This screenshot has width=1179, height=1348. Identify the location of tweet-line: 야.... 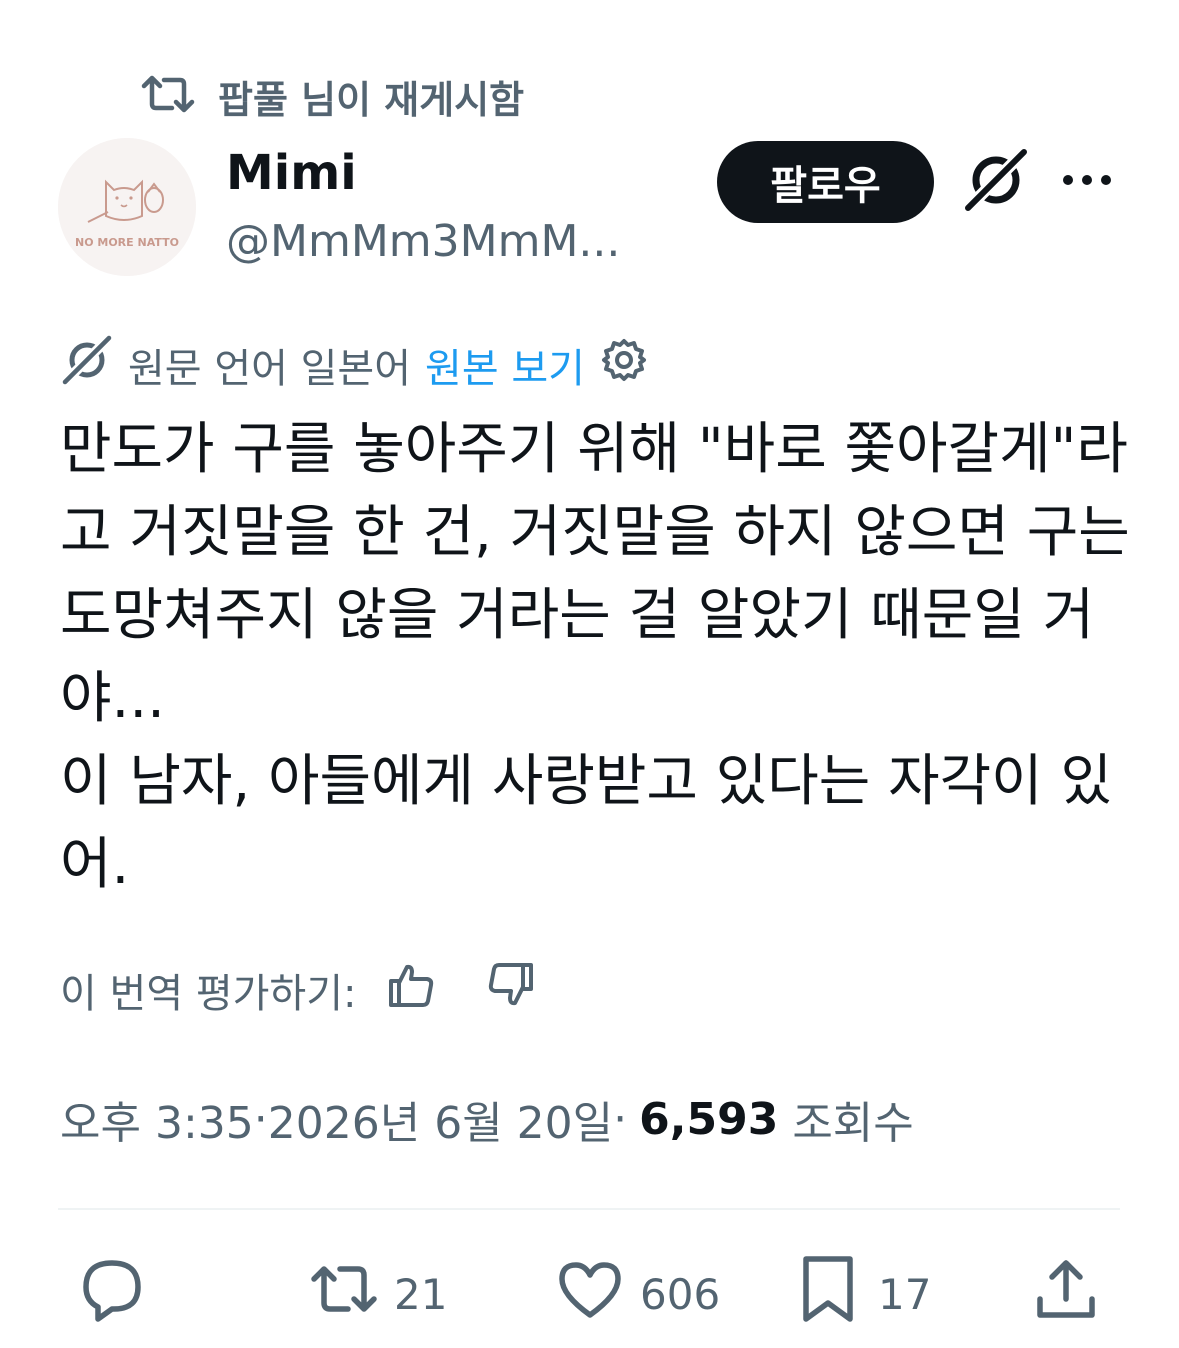
(112, 698).